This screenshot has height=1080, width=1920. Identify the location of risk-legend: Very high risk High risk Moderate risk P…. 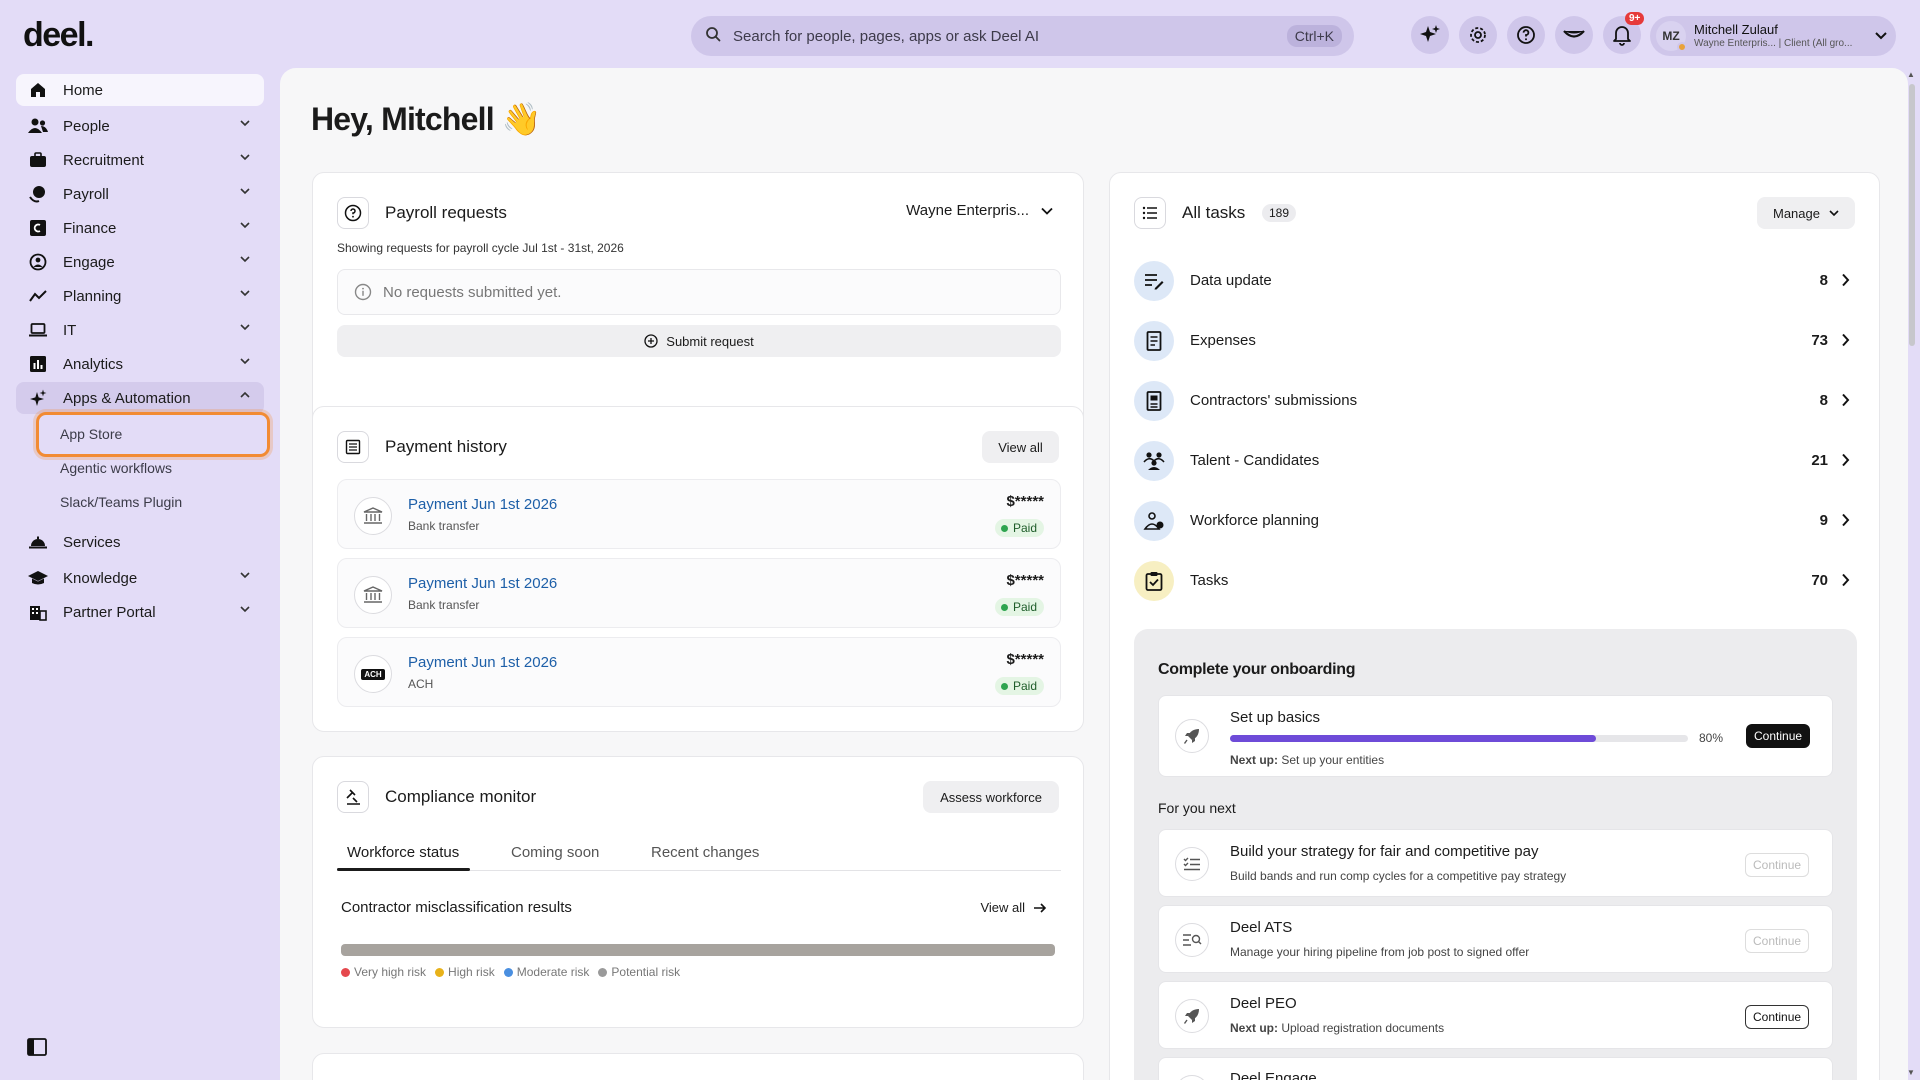
(510, 972).